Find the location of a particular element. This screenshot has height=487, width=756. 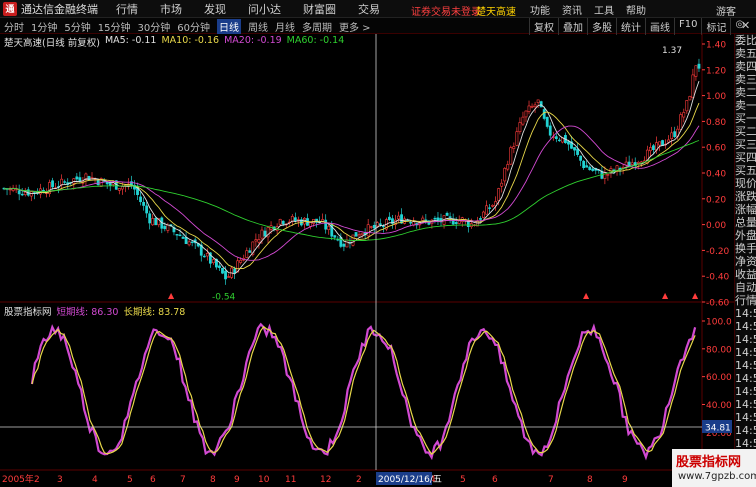

date-axis-label: 3 is located at coordinates (60, 480).